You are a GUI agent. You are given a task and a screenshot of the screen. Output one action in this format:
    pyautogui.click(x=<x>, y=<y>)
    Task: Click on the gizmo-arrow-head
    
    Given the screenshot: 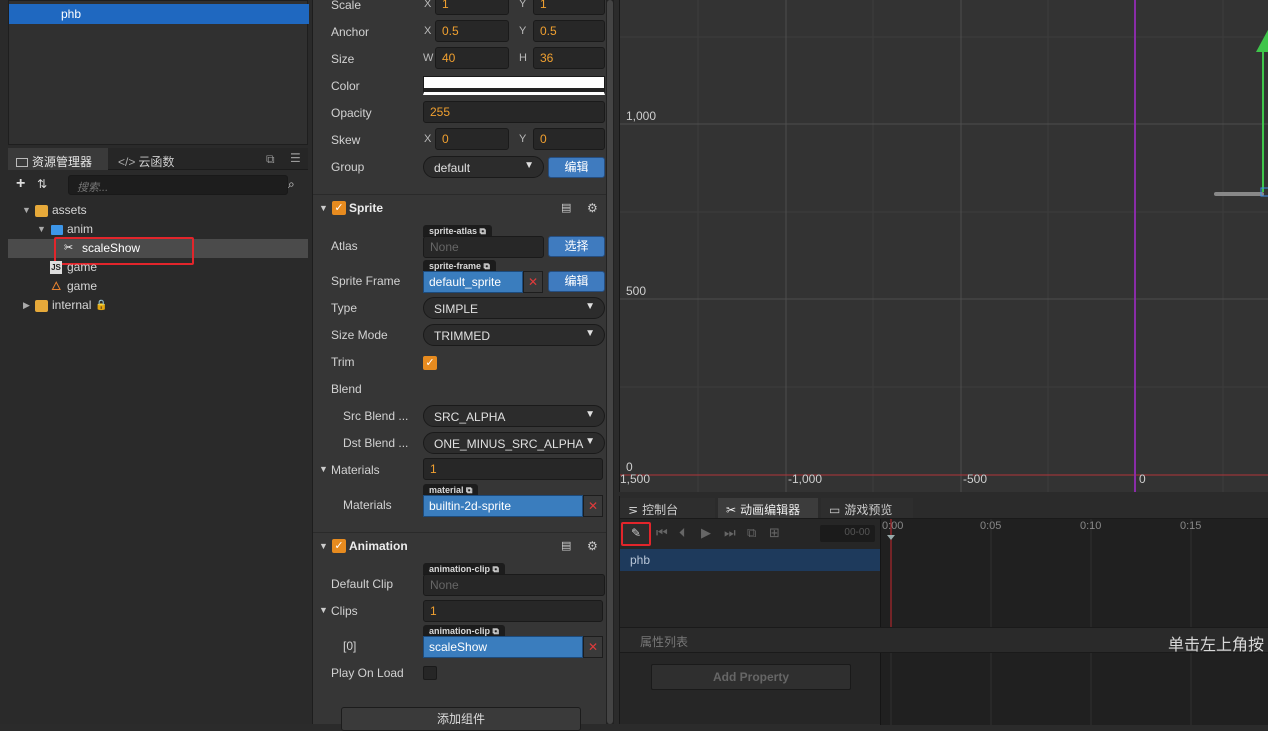 What is the action you would take?
    pyautogui.click(x=1262, y=40)
    